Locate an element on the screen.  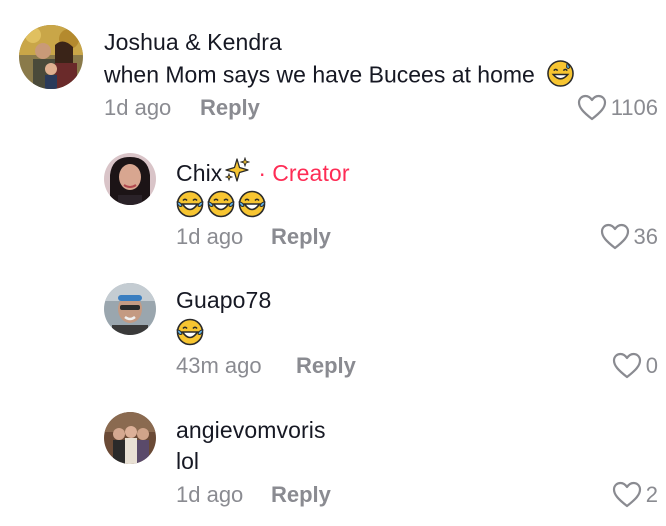
comment-username: angievomvoris is located at coordinates (251, 430).